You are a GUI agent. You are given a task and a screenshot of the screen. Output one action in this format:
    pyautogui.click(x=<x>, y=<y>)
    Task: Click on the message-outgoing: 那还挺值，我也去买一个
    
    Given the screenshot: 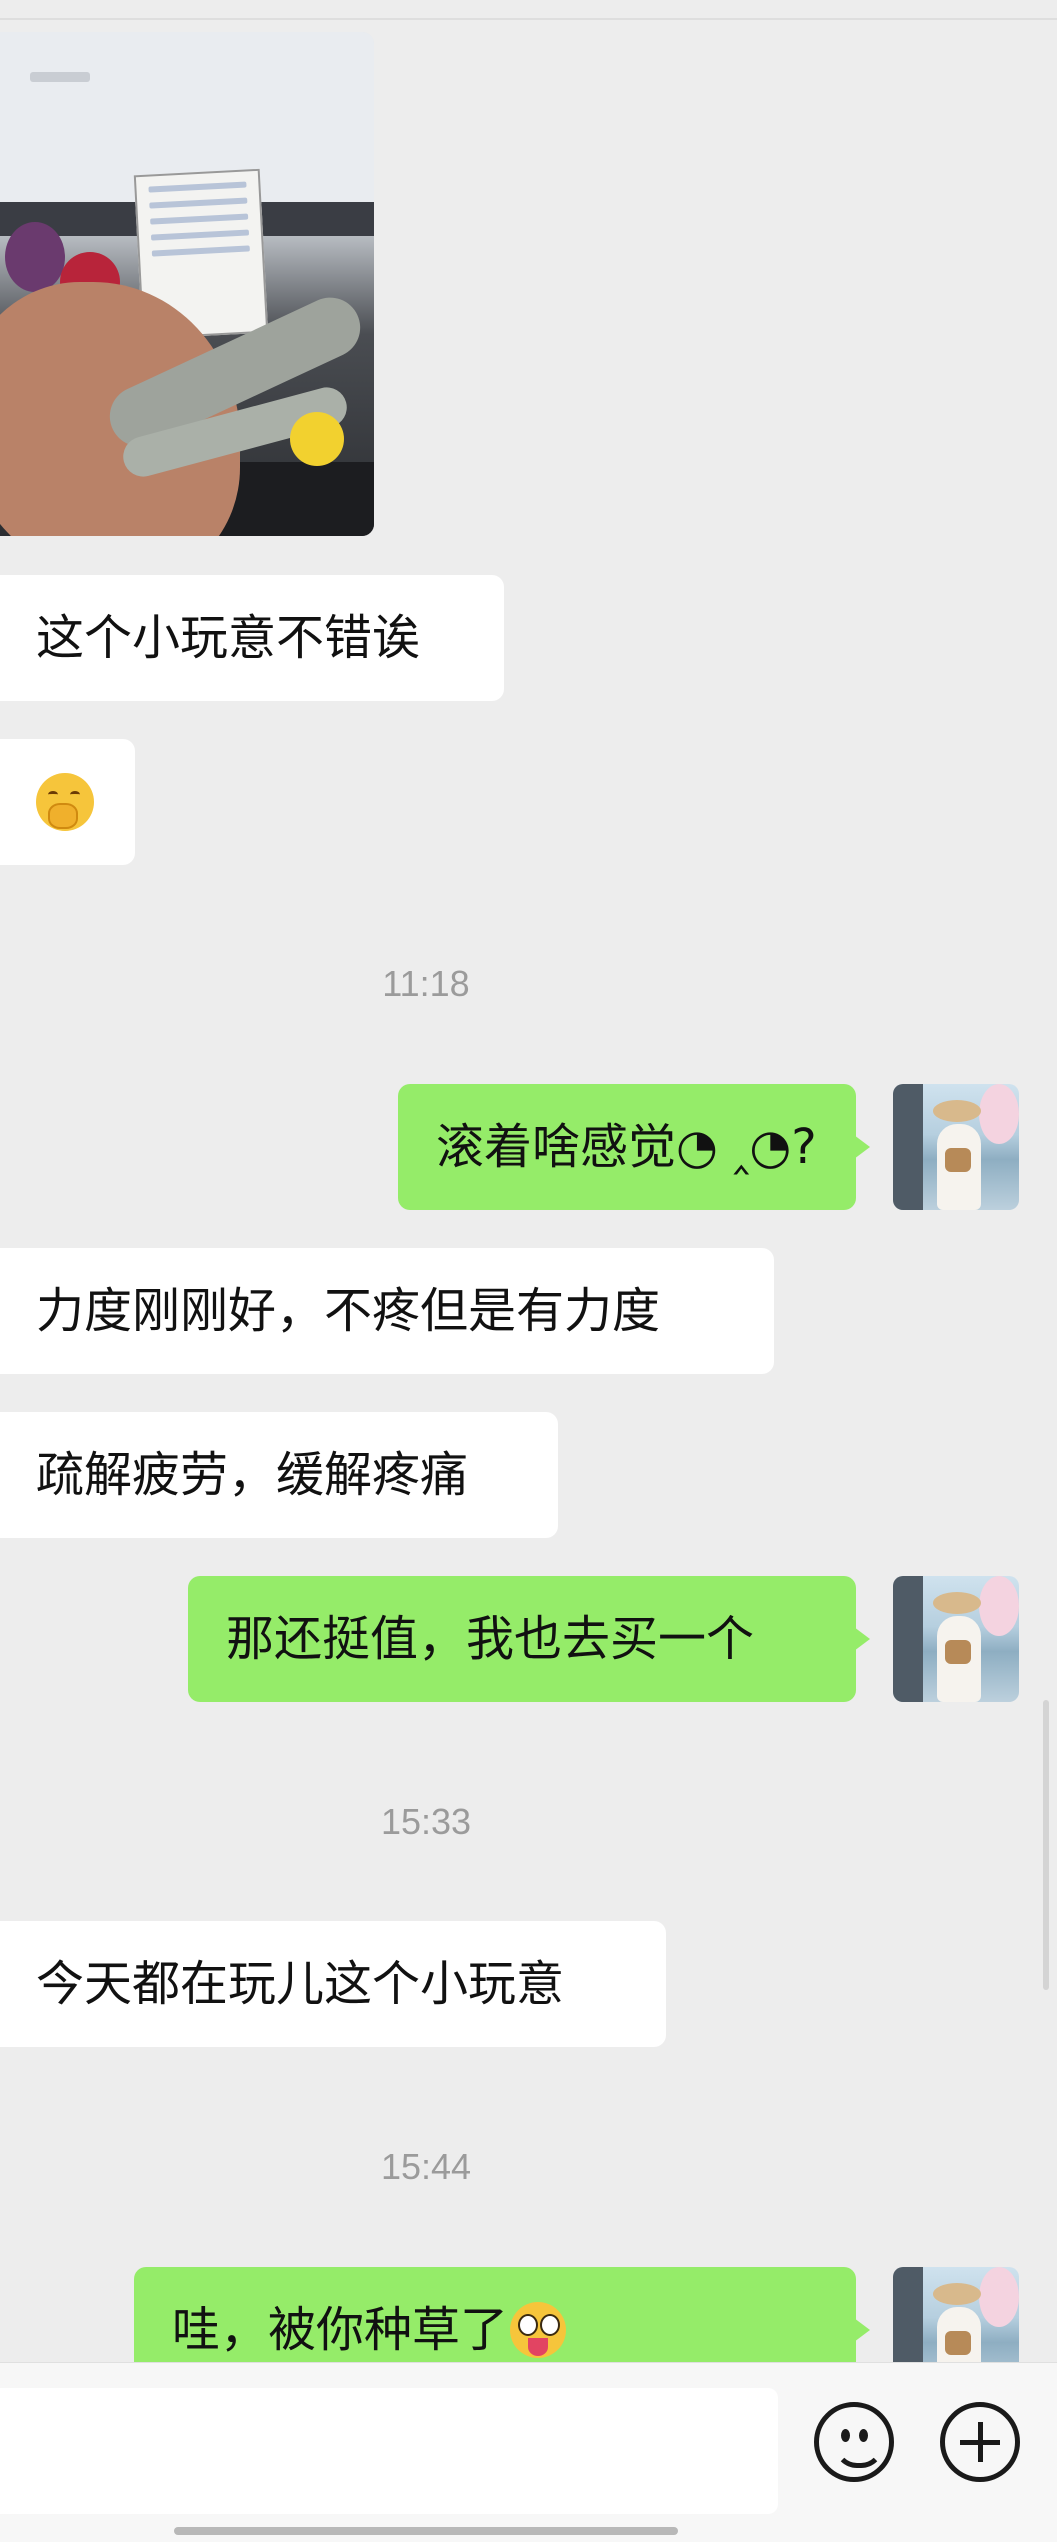 What is the action you would take?
    pyautogui.click(x=529, y=1639)
    